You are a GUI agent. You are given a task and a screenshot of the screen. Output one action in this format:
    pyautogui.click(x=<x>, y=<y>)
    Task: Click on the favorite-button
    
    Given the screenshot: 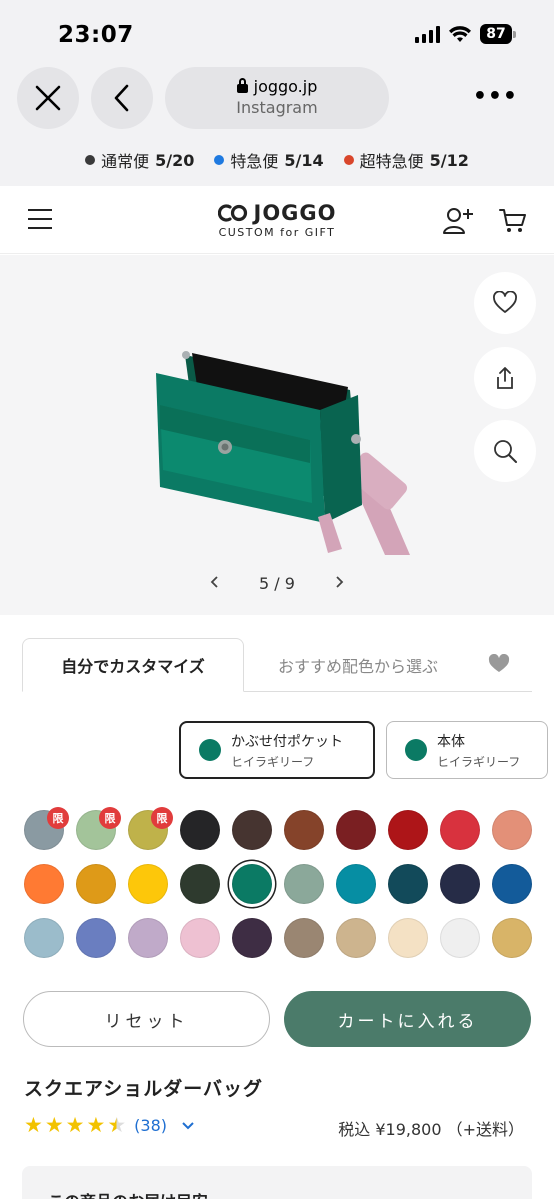 What is the action you would take?
    pyautogui.click(x=505, y=303)
    